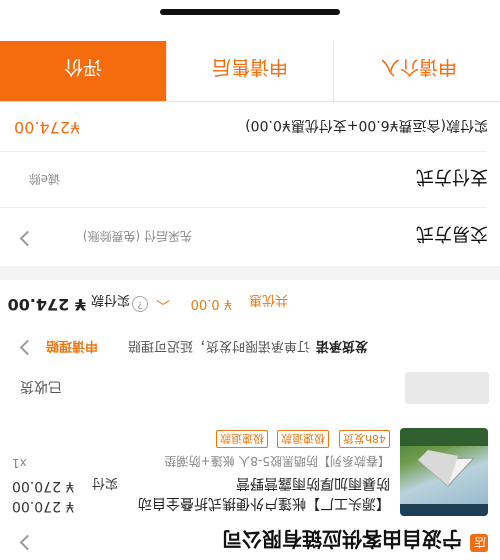 This screenshot has height=560, width=500. What do you see at coordinates (140, 304) in the screenshot?
I see `info-icon: ?` at bounding box center [140, 304].